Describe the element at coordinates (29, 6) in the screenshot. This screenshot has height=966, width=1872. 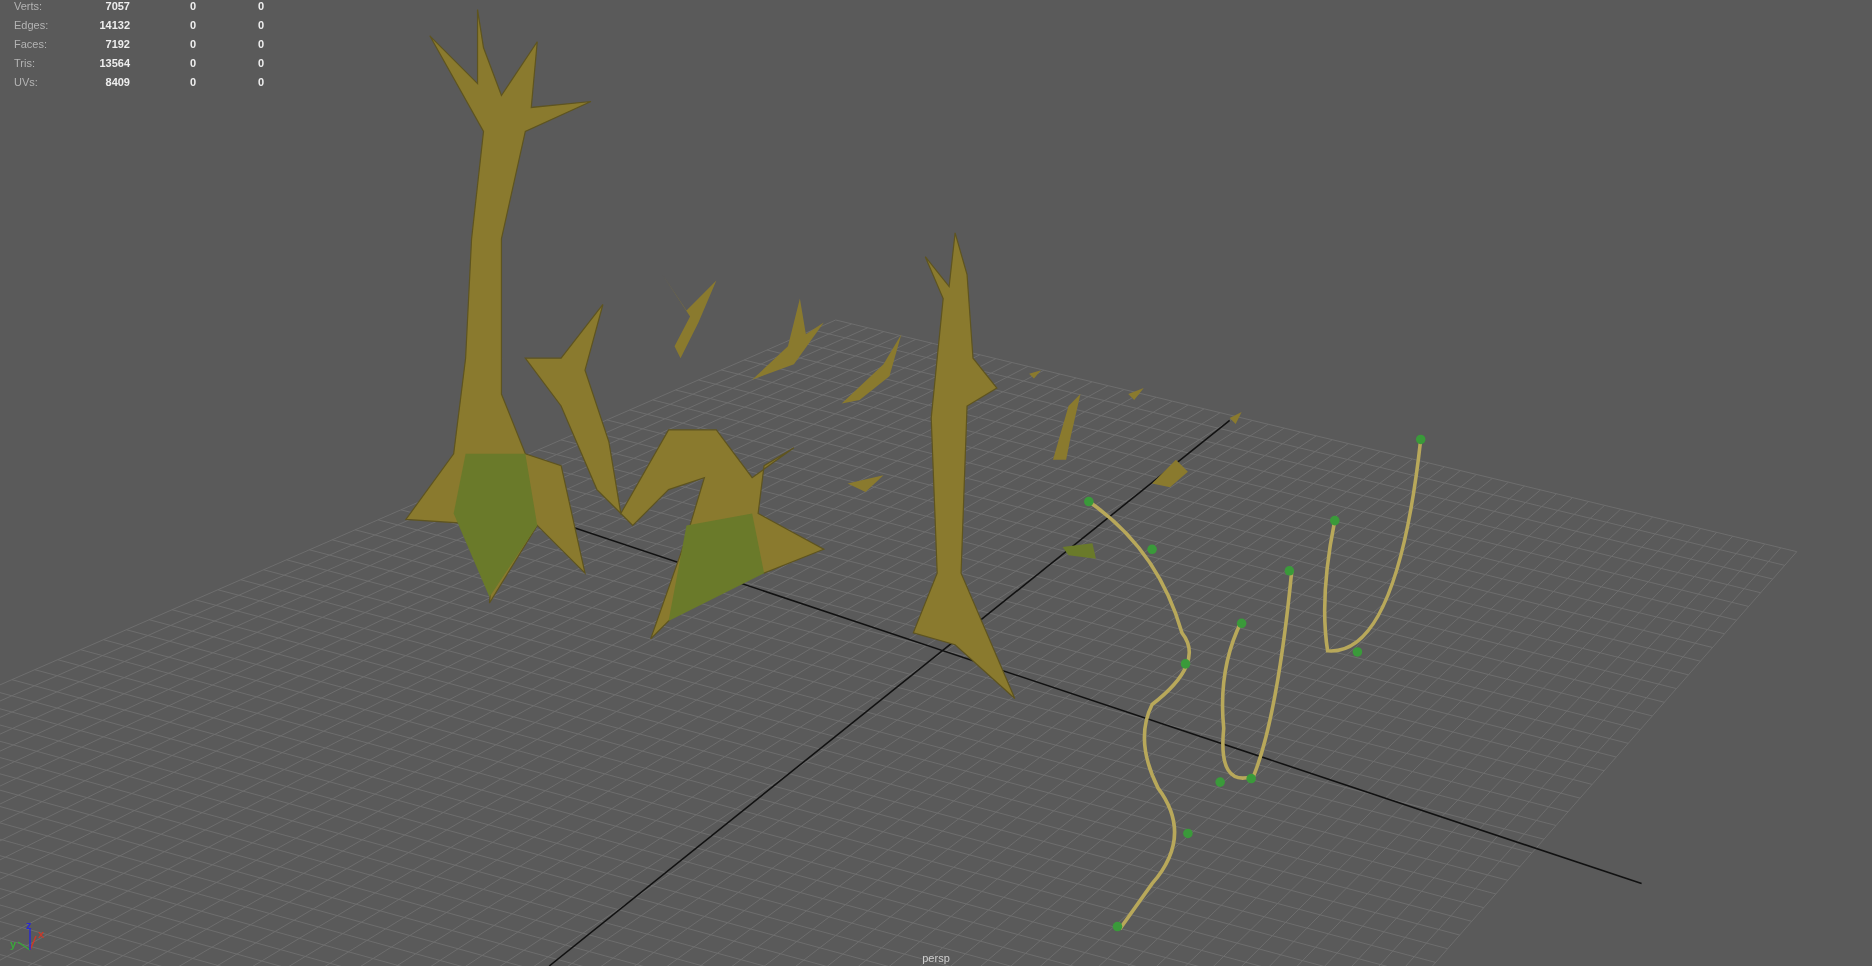
I see `stat-label: Verts:` at that location.